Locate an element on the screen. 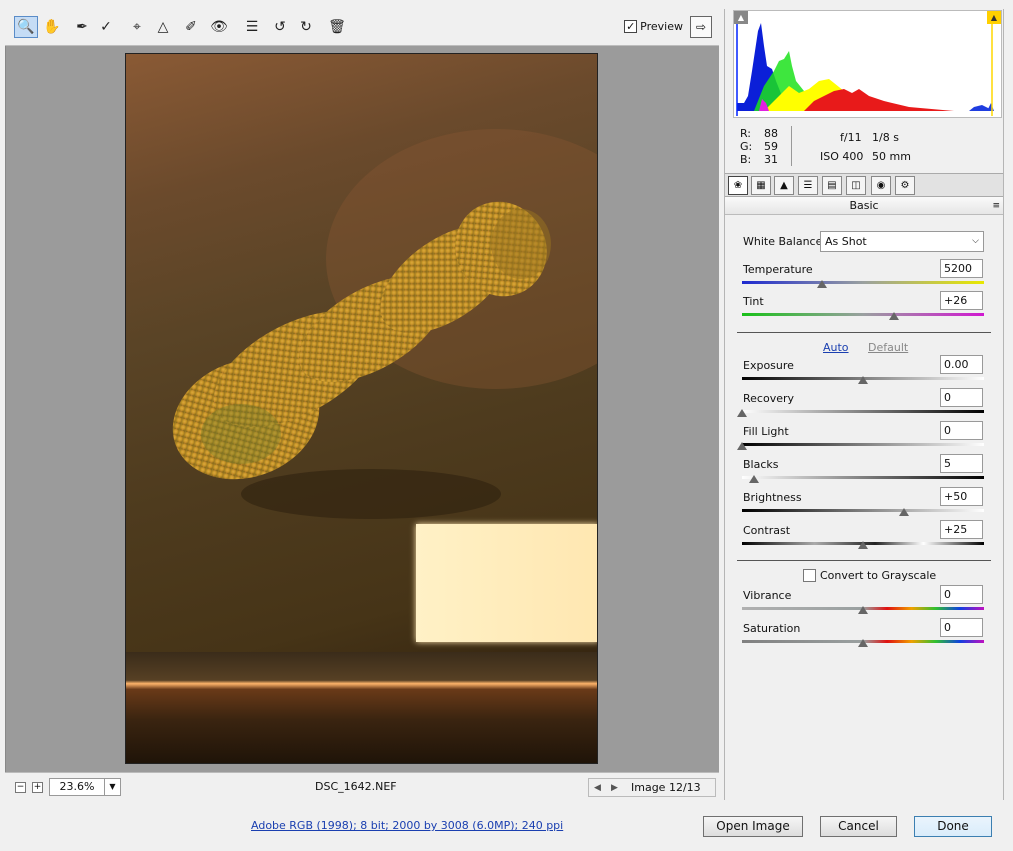 The width and height of the screenshot is (1013, 851). zoom-in-button: + is located at coordinates (37, 787).